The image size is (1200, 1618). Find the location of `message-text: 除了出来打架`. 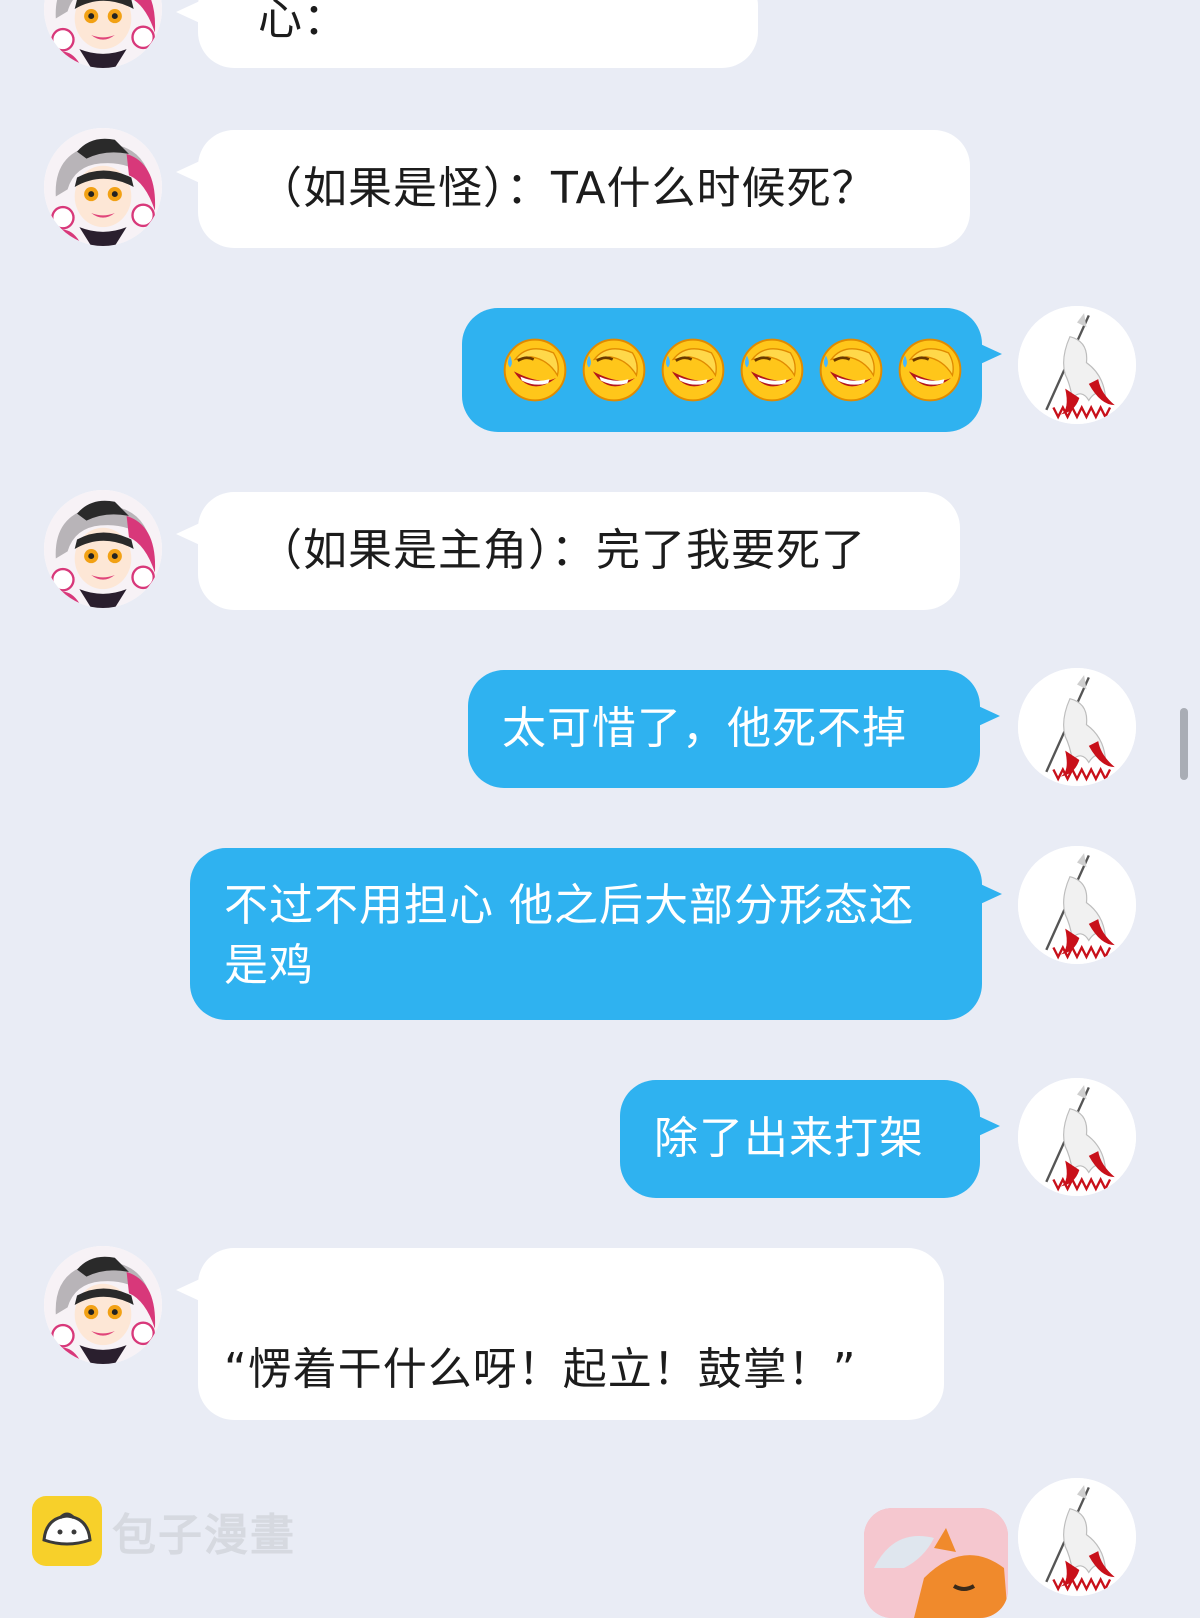

message-text: 除了出来打架 is located at coordinates (789, 1138).